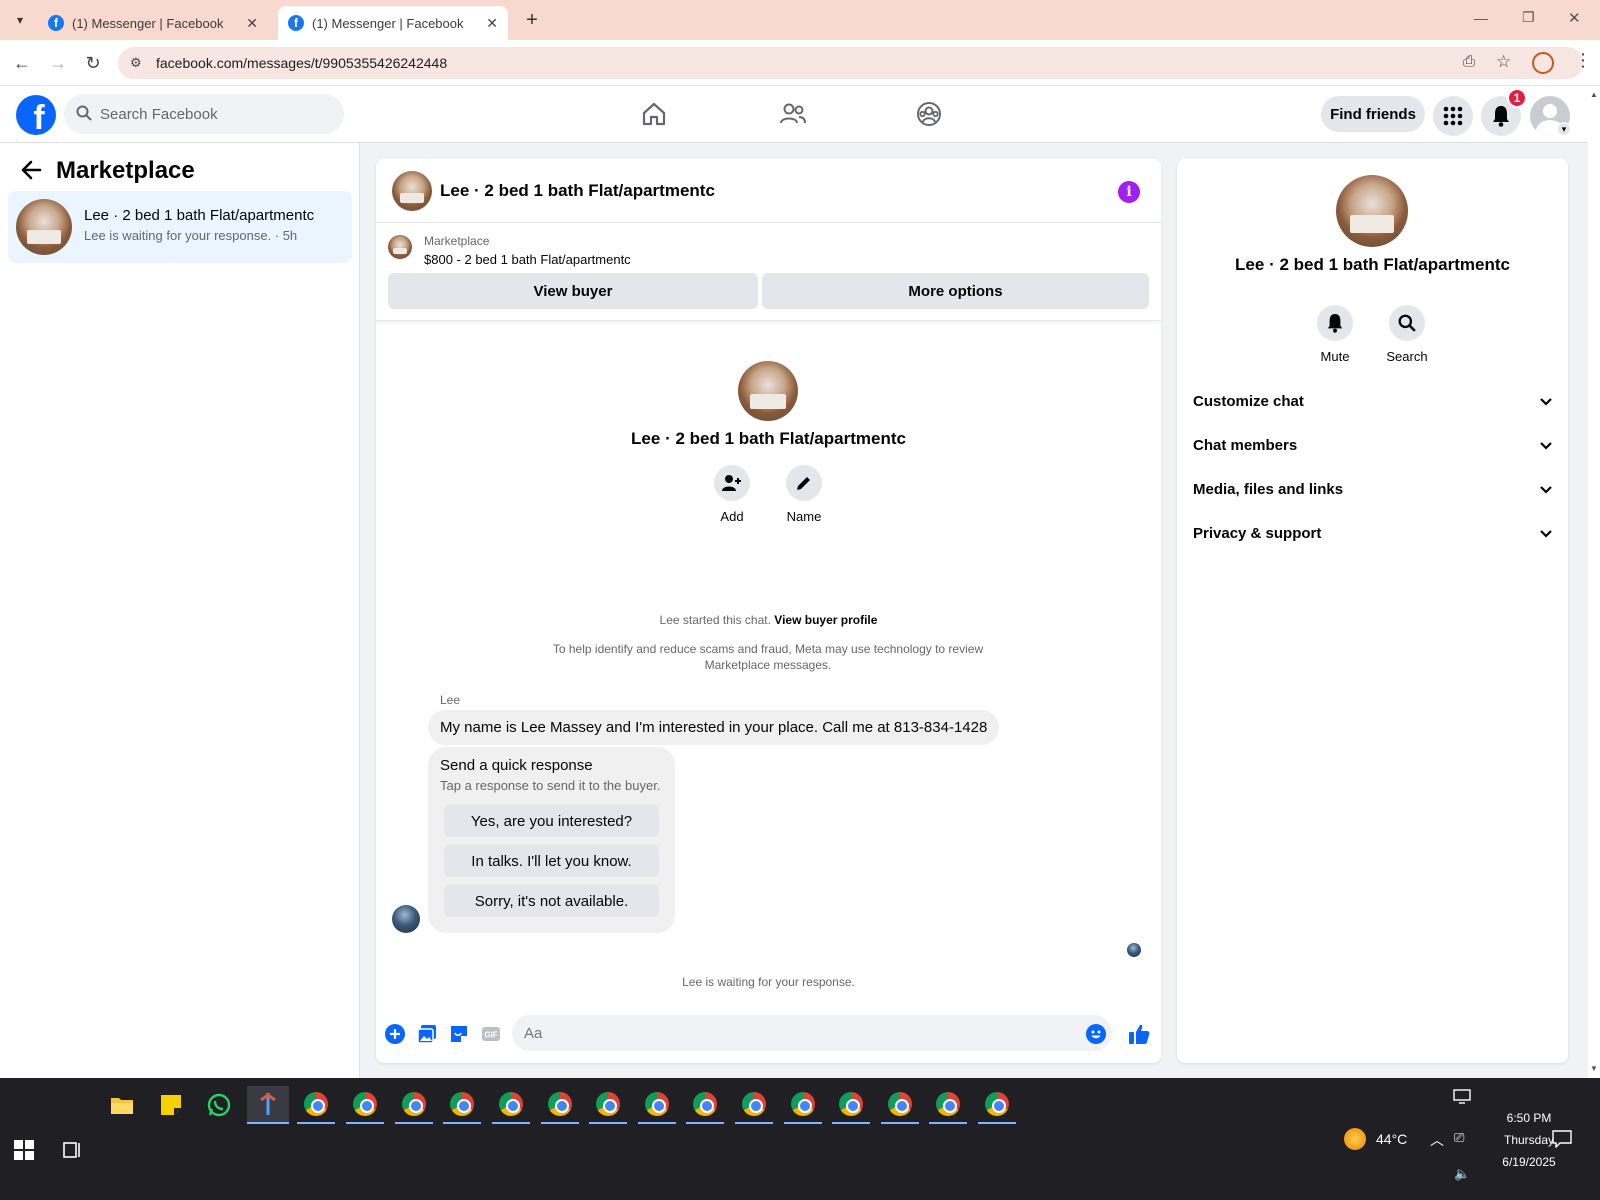  Describe the element at coordinates (1594, 582) in the screenshot. I see `page-scrollbar: ▲ ▼` at that location.